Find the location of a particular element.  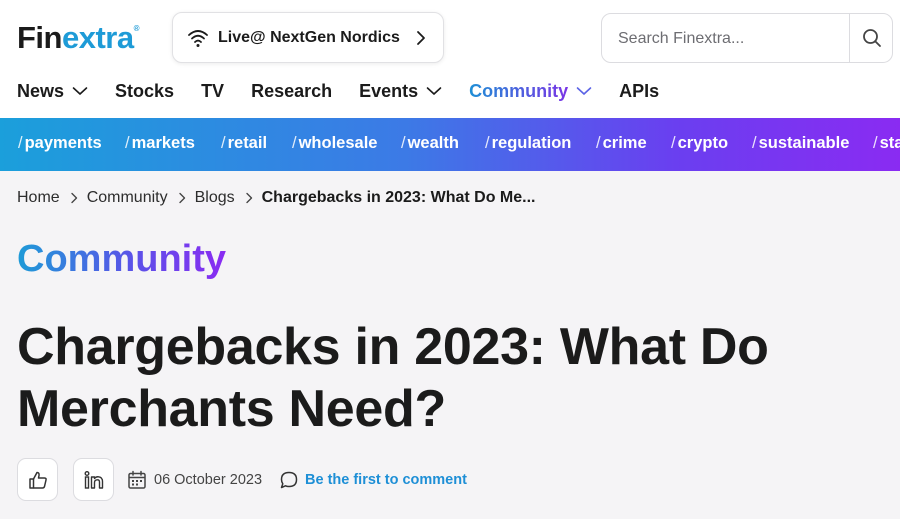

tag-label: wealth is located at coordinates (433, 143).